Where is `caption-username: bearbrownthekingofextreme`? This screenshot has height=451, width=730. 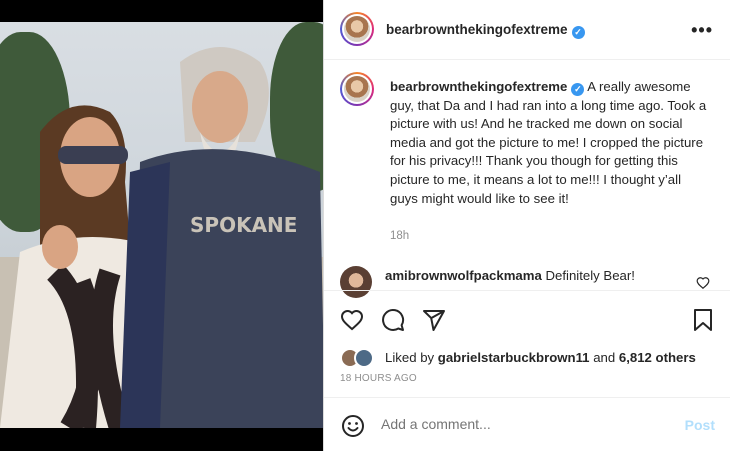 caption-username: bearbrownthekingofextreme is located at coordinates (478, 86).